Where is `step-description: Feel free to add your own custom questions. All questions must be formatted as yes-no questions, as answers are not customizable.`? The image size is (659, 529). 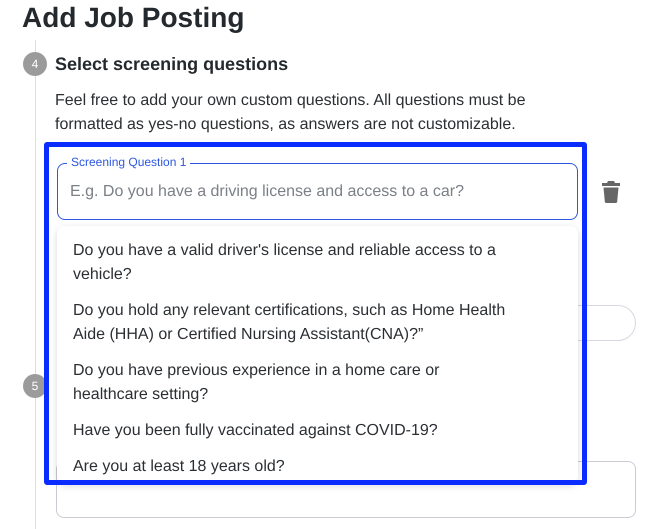 step-description: Feel free to add your own custom questions. All questions must be formatted as yes-no questions, as answers are not customizable. is located at coordinates (290, 113).